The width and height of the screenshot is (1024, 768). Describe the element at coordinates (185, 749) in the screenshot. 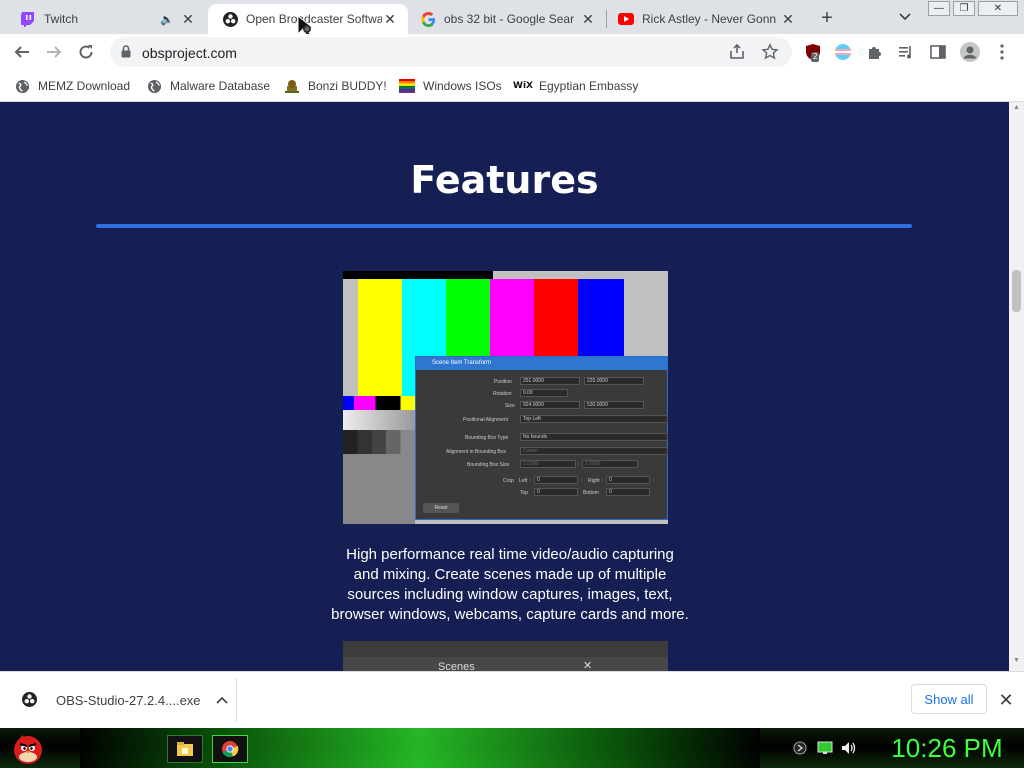

I see `file-explorer-taskbar-icon` at that location.